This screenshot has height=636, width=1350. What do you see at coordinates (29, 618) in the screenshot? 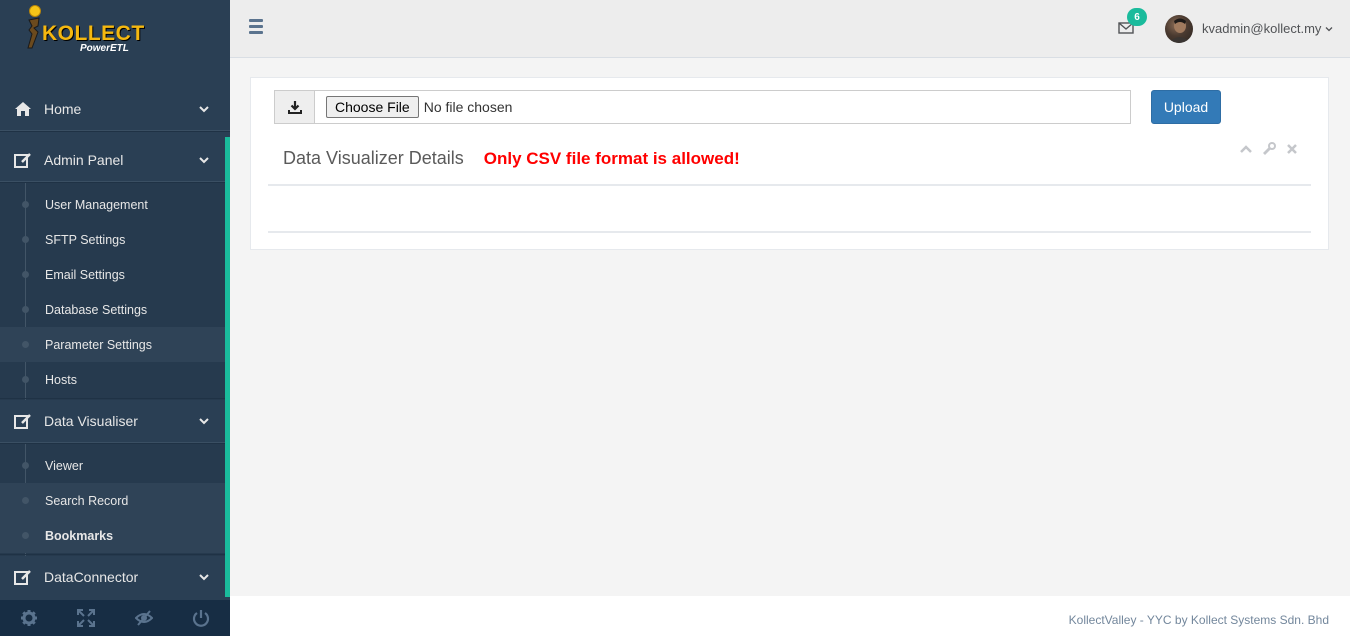
I see `settings-gear-icon` at bounding box center [29, 618].